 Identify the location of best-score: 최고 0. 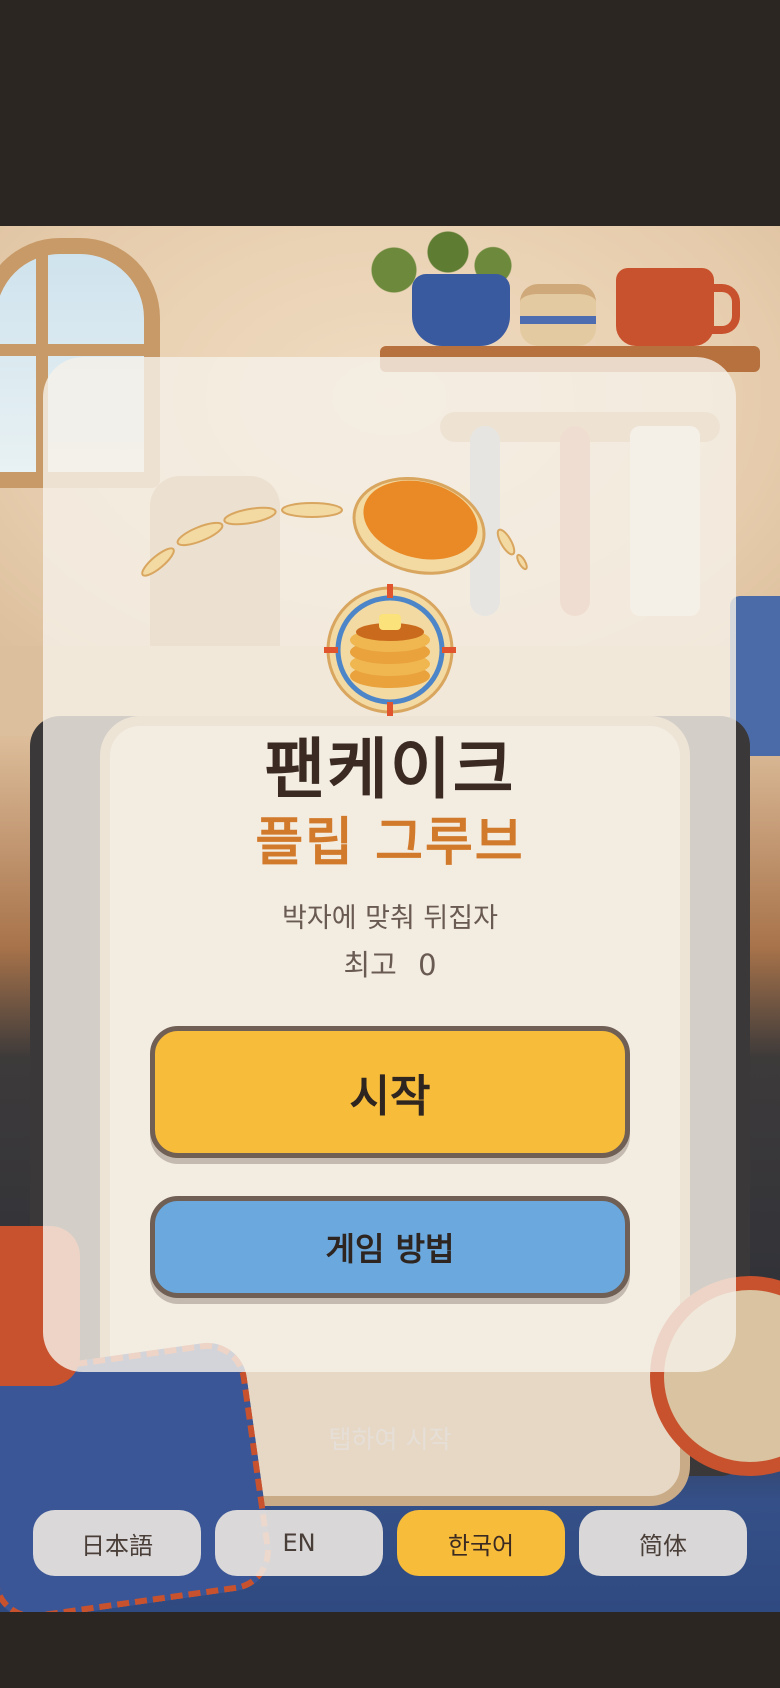
(390, 963).